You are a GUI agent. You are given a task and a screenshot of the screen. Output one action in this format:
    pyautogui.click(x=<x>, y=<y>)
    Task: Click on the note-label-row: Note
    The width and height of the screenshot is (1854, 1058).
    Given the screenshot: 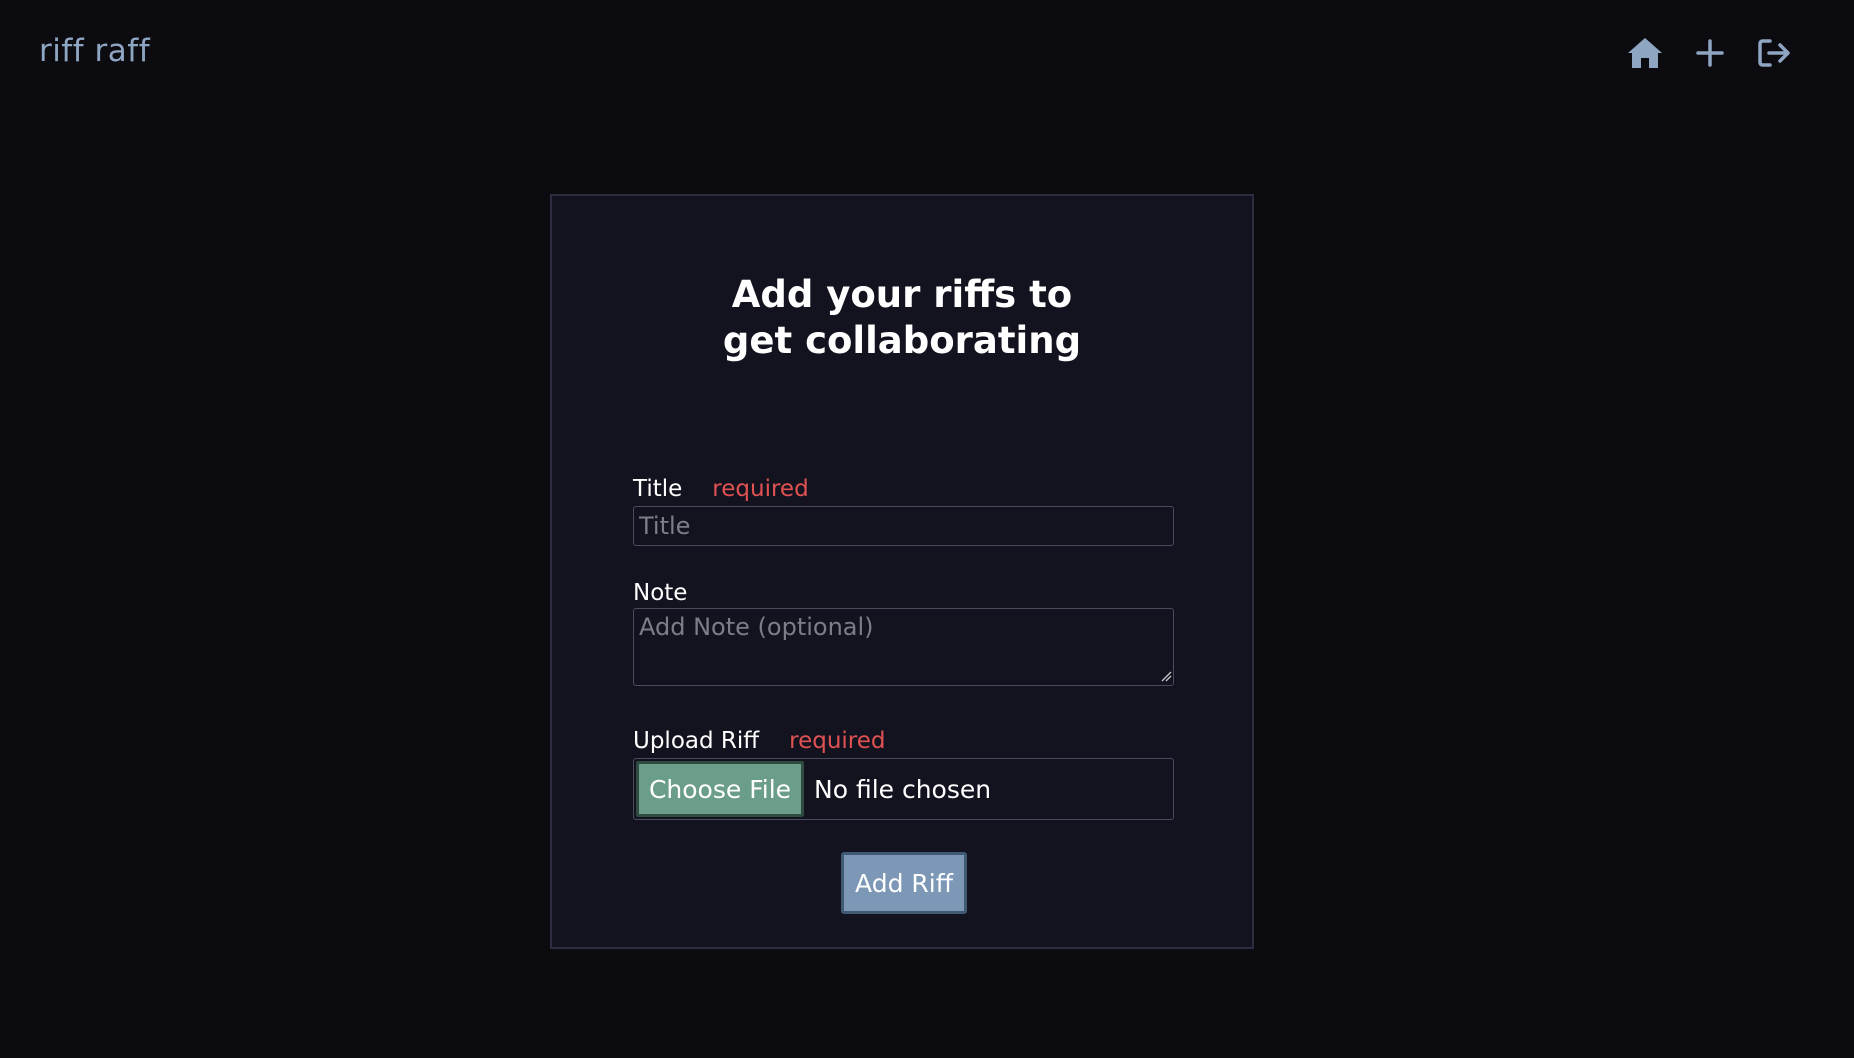 What is the action you would take?
    pyautogui.click(x=660, y=593)
    